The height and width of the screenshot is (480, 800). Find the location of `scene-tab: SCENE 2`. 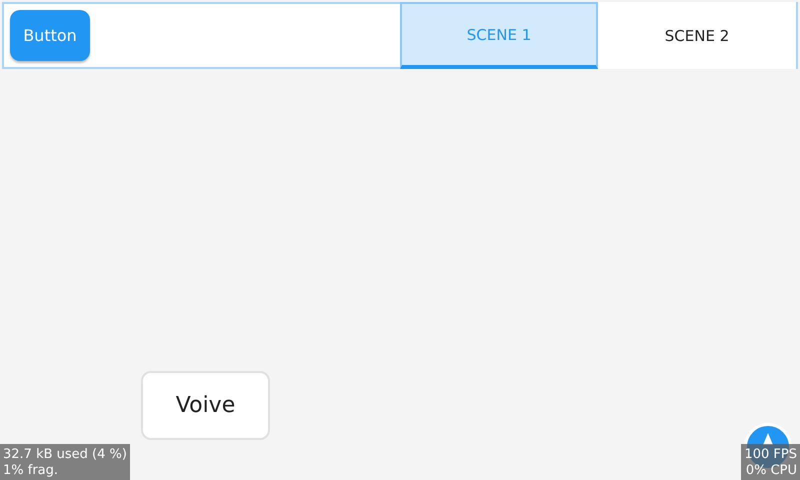

scene-tab: SCENE 2 is located at coordinates (697, 35).